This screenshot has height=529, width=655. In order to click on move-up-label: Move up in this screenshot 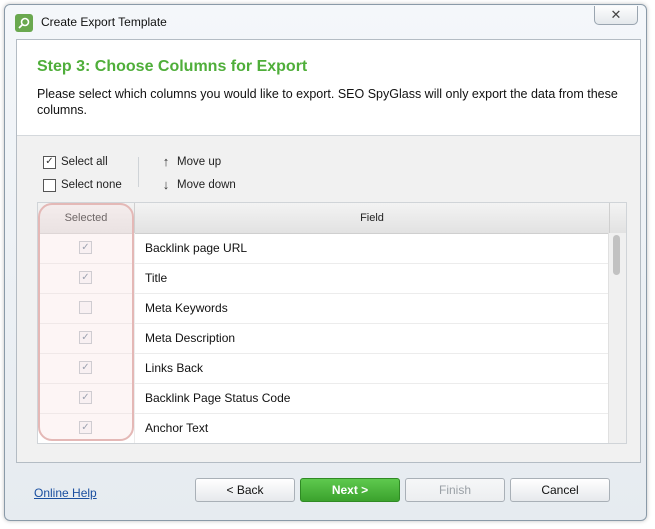, I will do `click(199, 162)`.